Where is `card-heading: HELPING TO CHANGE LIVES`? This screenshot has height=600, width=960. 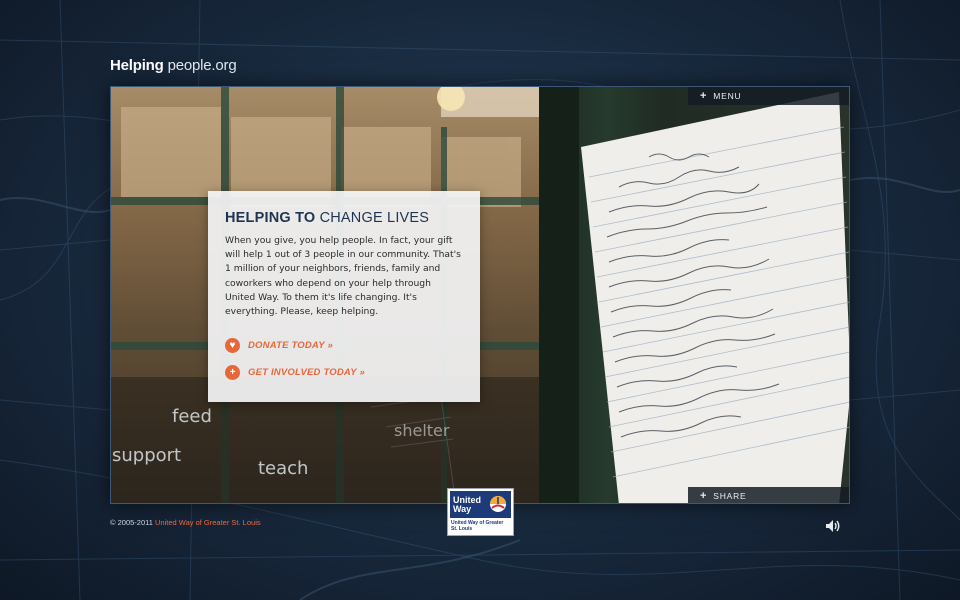 card-heading: HELPING TO CHANGE LIVES is located at coordinates (344, 218).